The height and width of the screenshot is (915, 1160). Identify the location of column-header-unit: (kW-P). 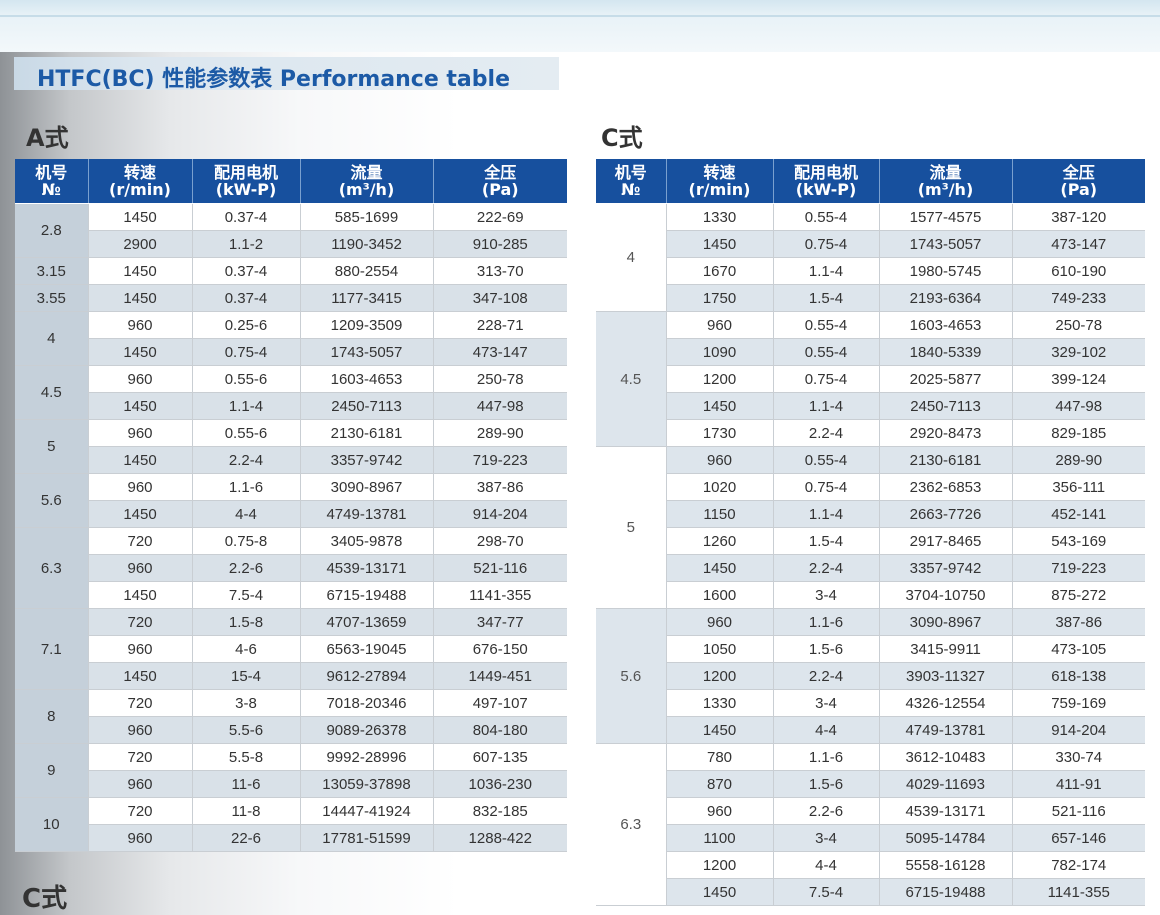
(826, 189).